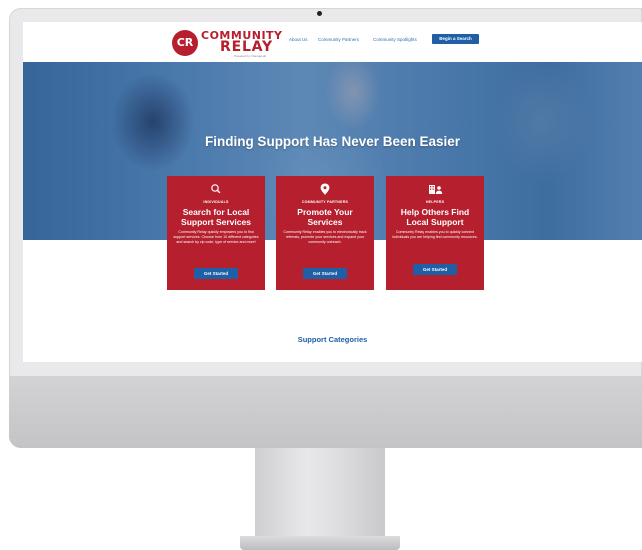  Describe the element at coordinates (216, 217) in the screenshot. I see `card-title: Search for Local Support Services` at that location.